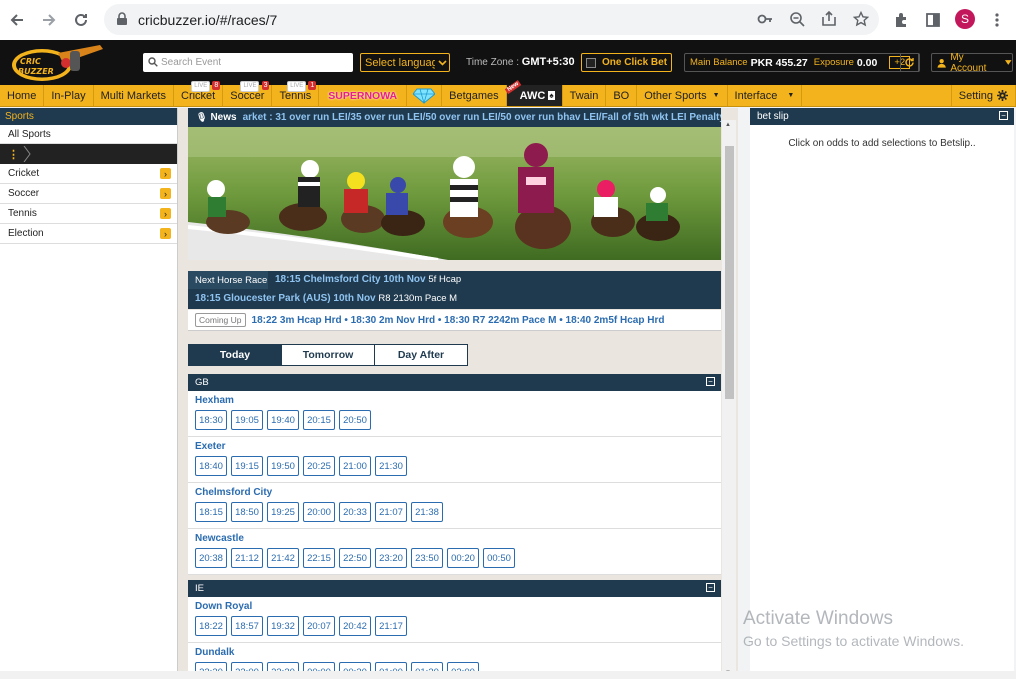 The height and width of the screenshot is (679, 1016). What do you see at coordinates (247, 466) in the screenshot?
I see `race-time-button: 19:15` at bounding box center [247, 466].